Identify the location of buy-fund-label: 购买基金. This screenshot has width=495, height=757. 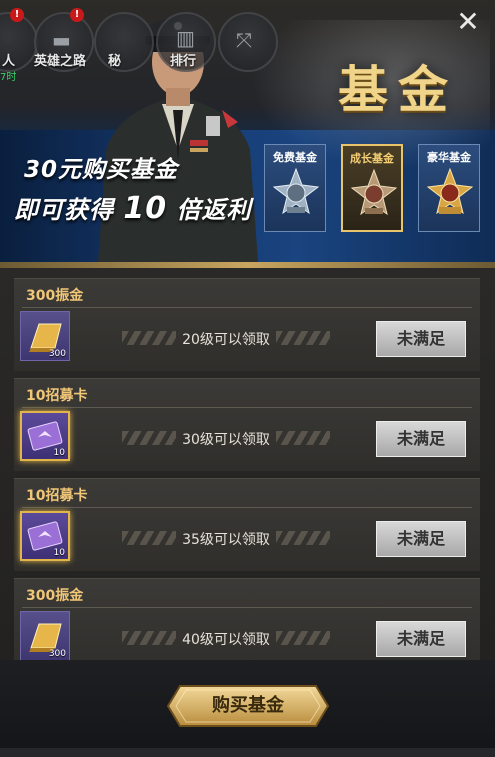
(248, 705).